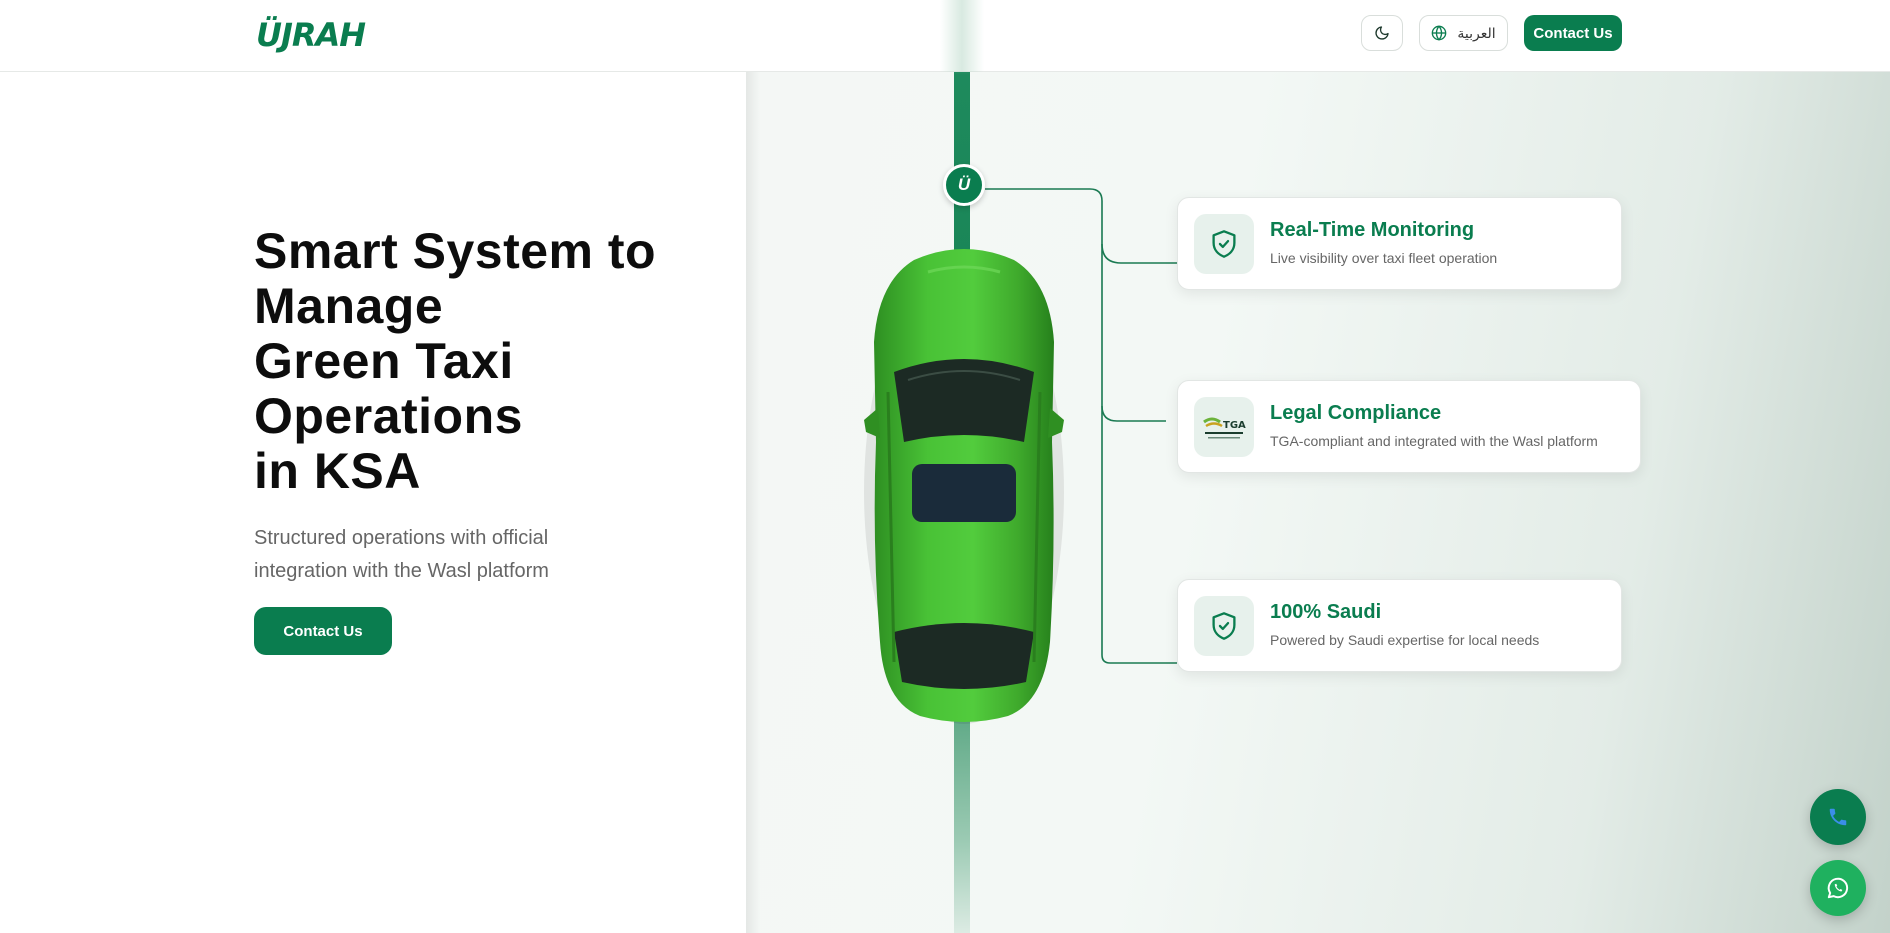 This screenshot has width=1890, height=933. Describe the element at coordinates (1356, 413) in the screenshot. I see `feature-title: Legal Compliance` at that location.